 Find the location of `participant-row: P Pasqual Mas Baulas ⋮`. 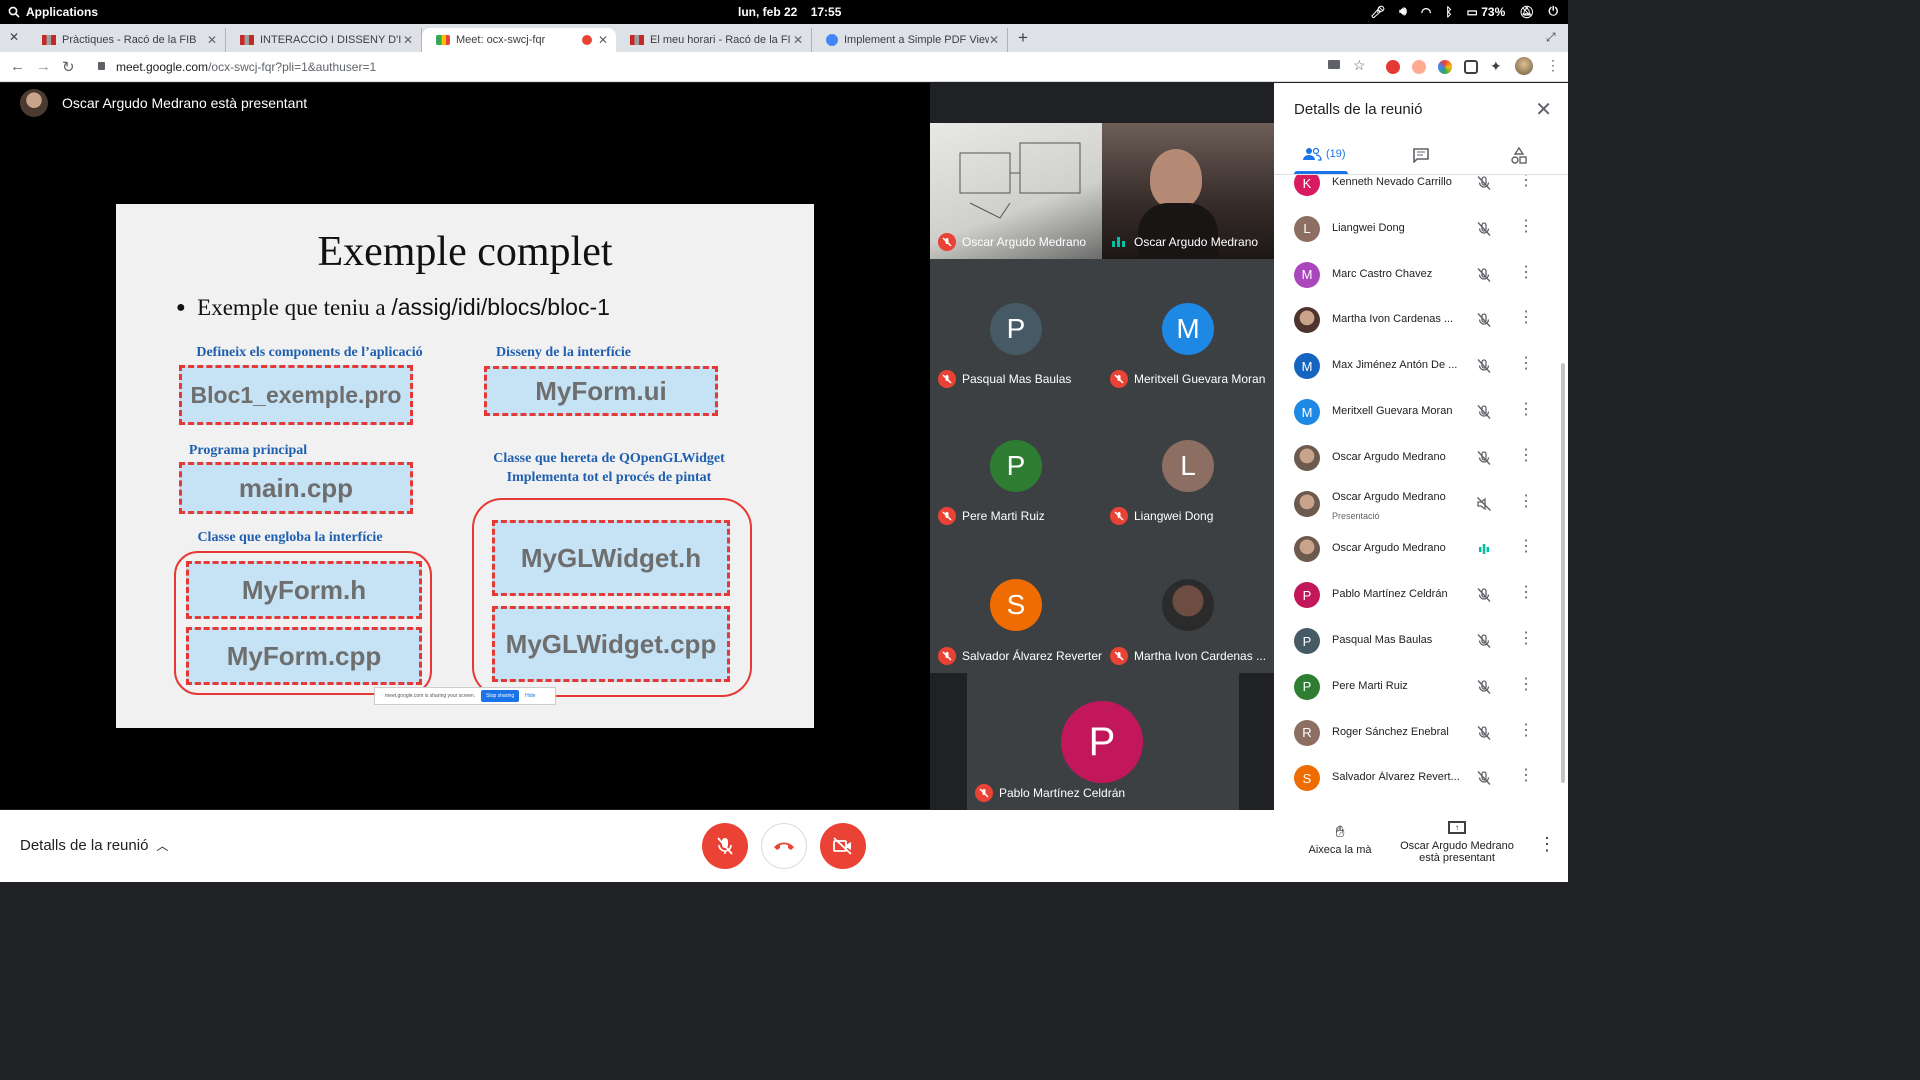

participant-row: P Pasqual Mas Baulas ⋮ is located at coordinates (1421, 642).